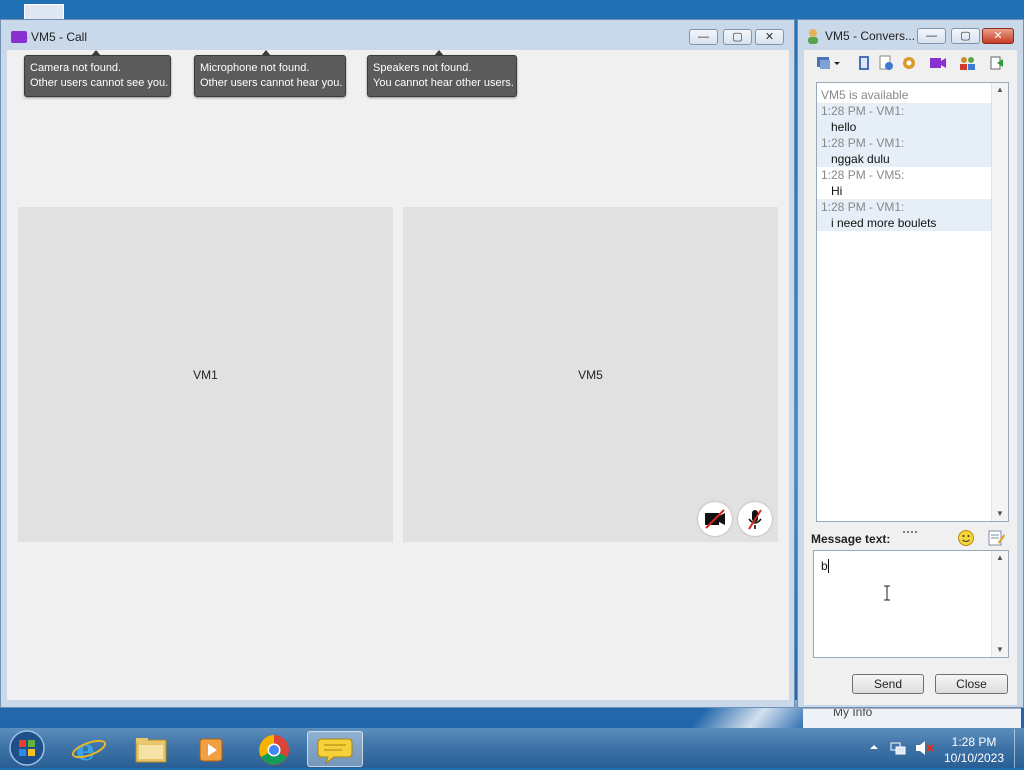 The image size is (1024, 770). What do you see at coordinates (905, 119) in the screenshot?
I see `chat-message: 1:28 PM - VM1: hello` at bounding box center [905, 119].